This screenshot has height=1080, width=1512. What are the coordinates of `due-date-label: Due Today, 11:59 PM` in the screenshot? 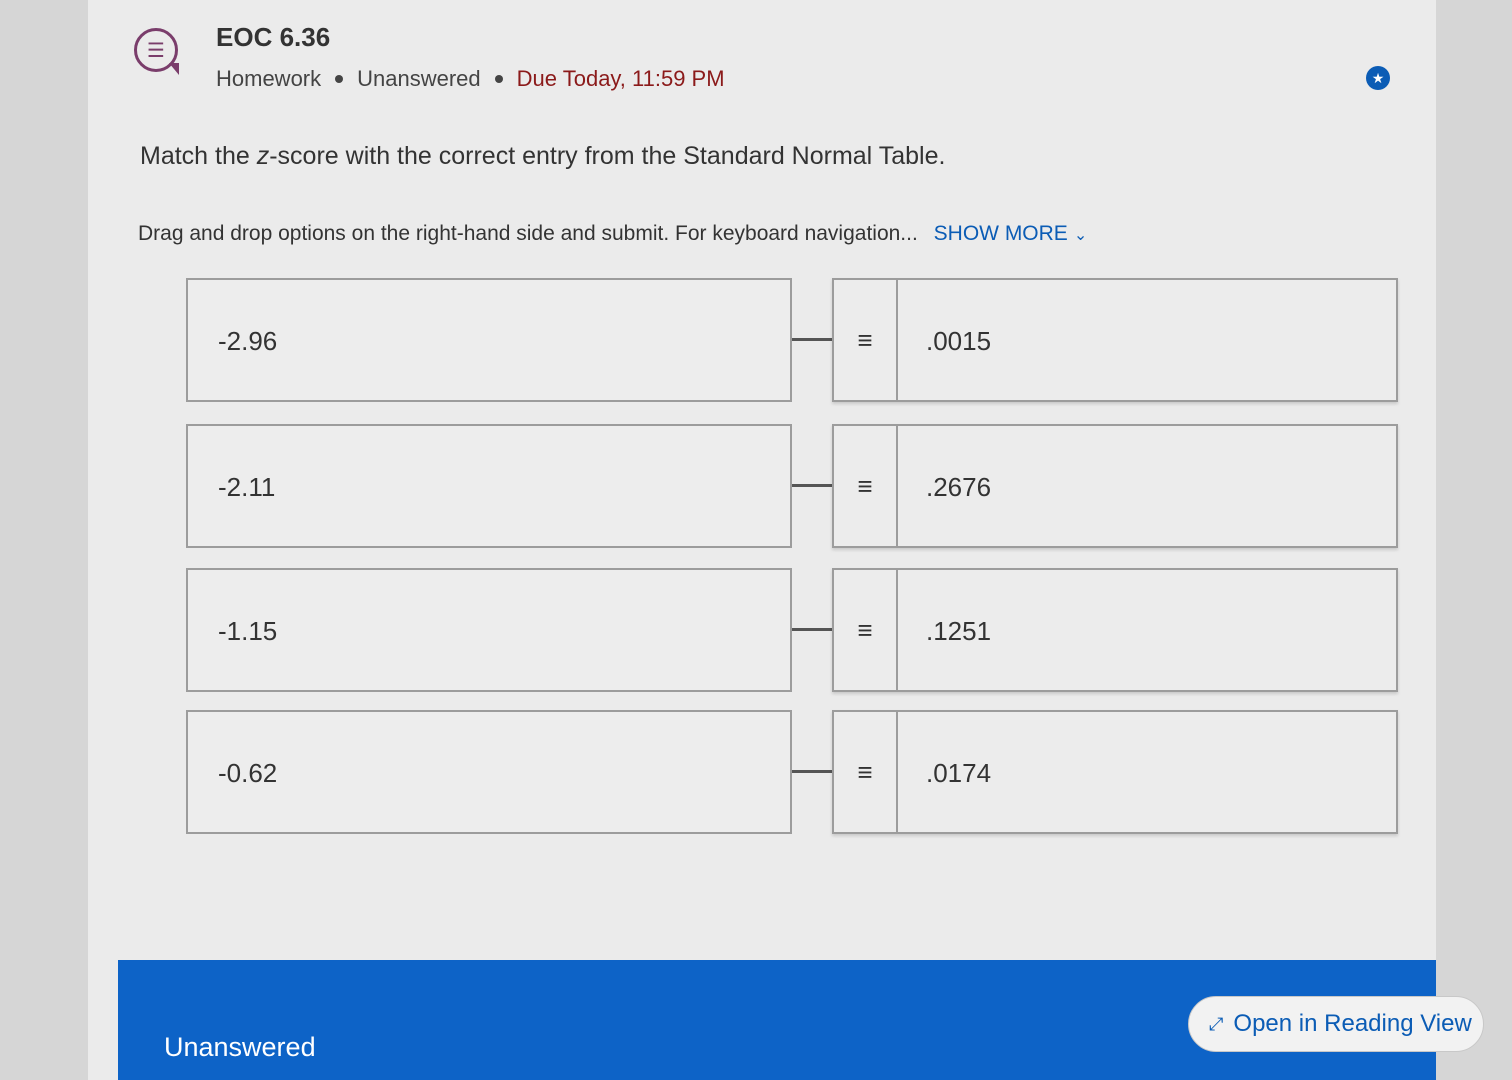 It's located at (620, 78).